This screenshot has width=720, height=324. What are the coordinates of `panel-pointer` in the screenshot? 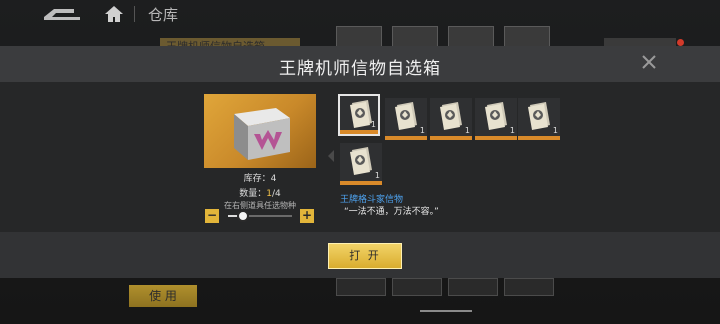 It's located at (331, 156).